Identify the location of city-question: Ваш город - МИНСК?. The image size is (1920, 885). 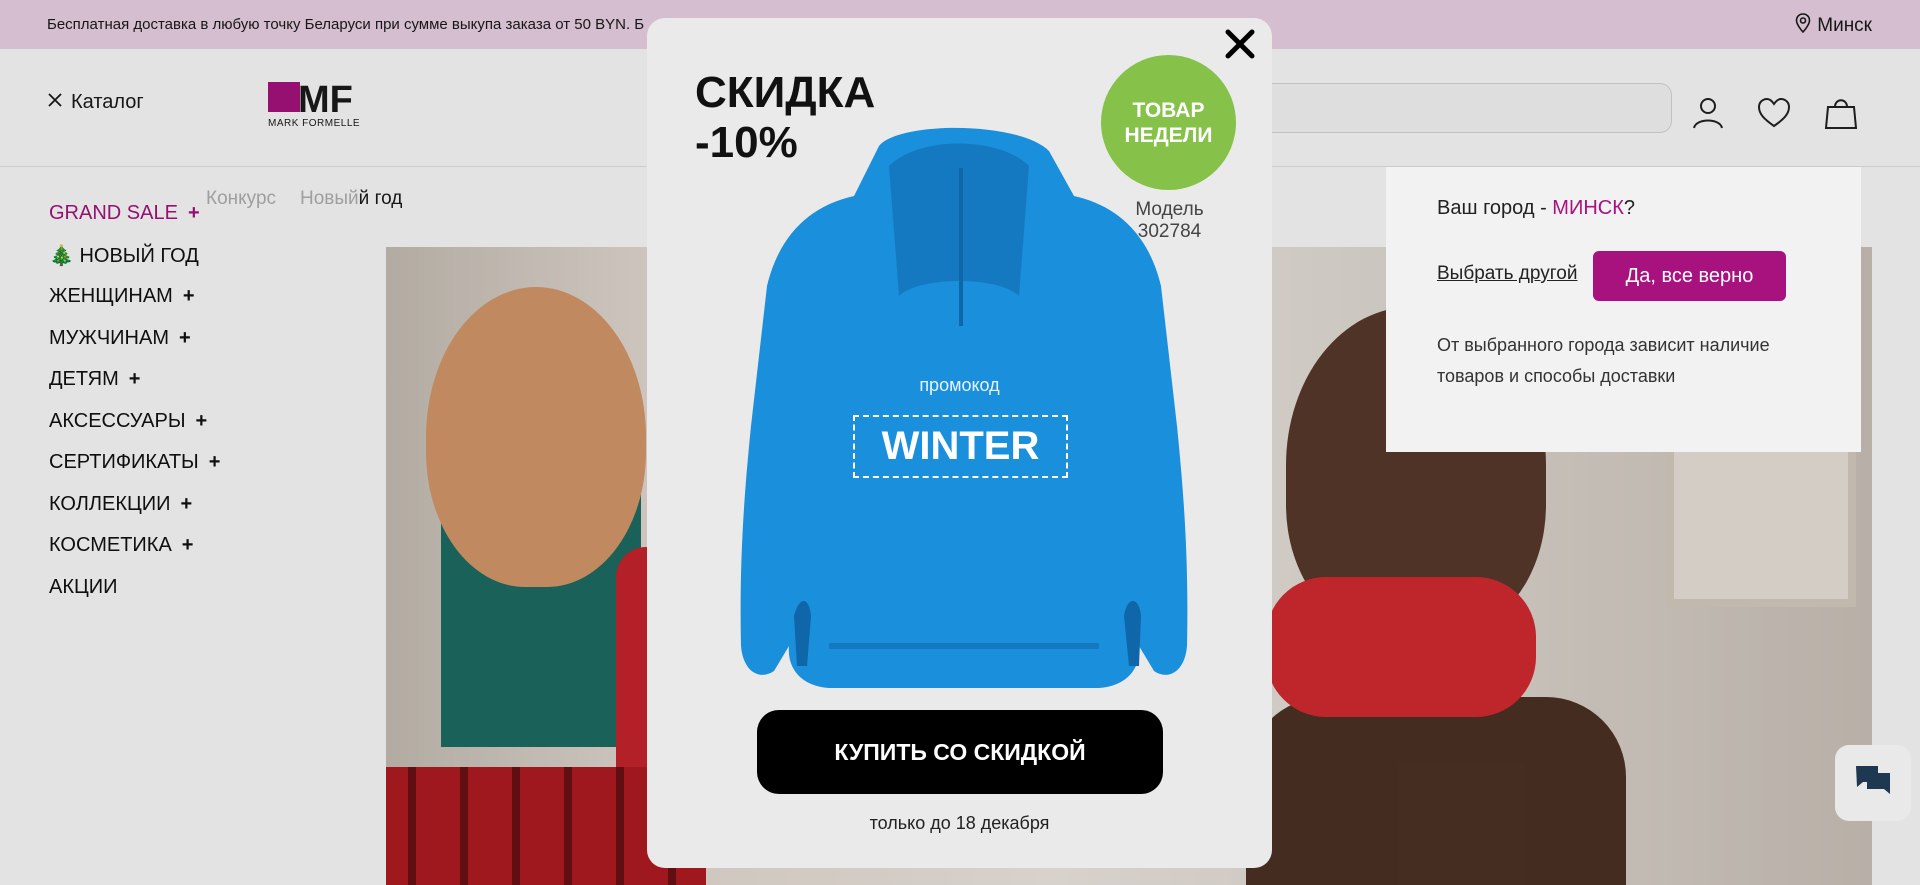
(1536, 208).